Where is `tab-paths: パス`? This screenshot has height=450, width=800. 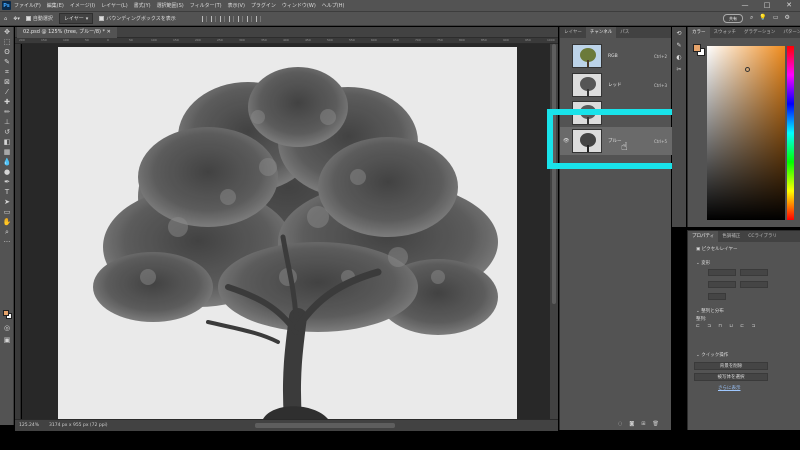 tab-paths: パス is located at coordinates (624, 32).